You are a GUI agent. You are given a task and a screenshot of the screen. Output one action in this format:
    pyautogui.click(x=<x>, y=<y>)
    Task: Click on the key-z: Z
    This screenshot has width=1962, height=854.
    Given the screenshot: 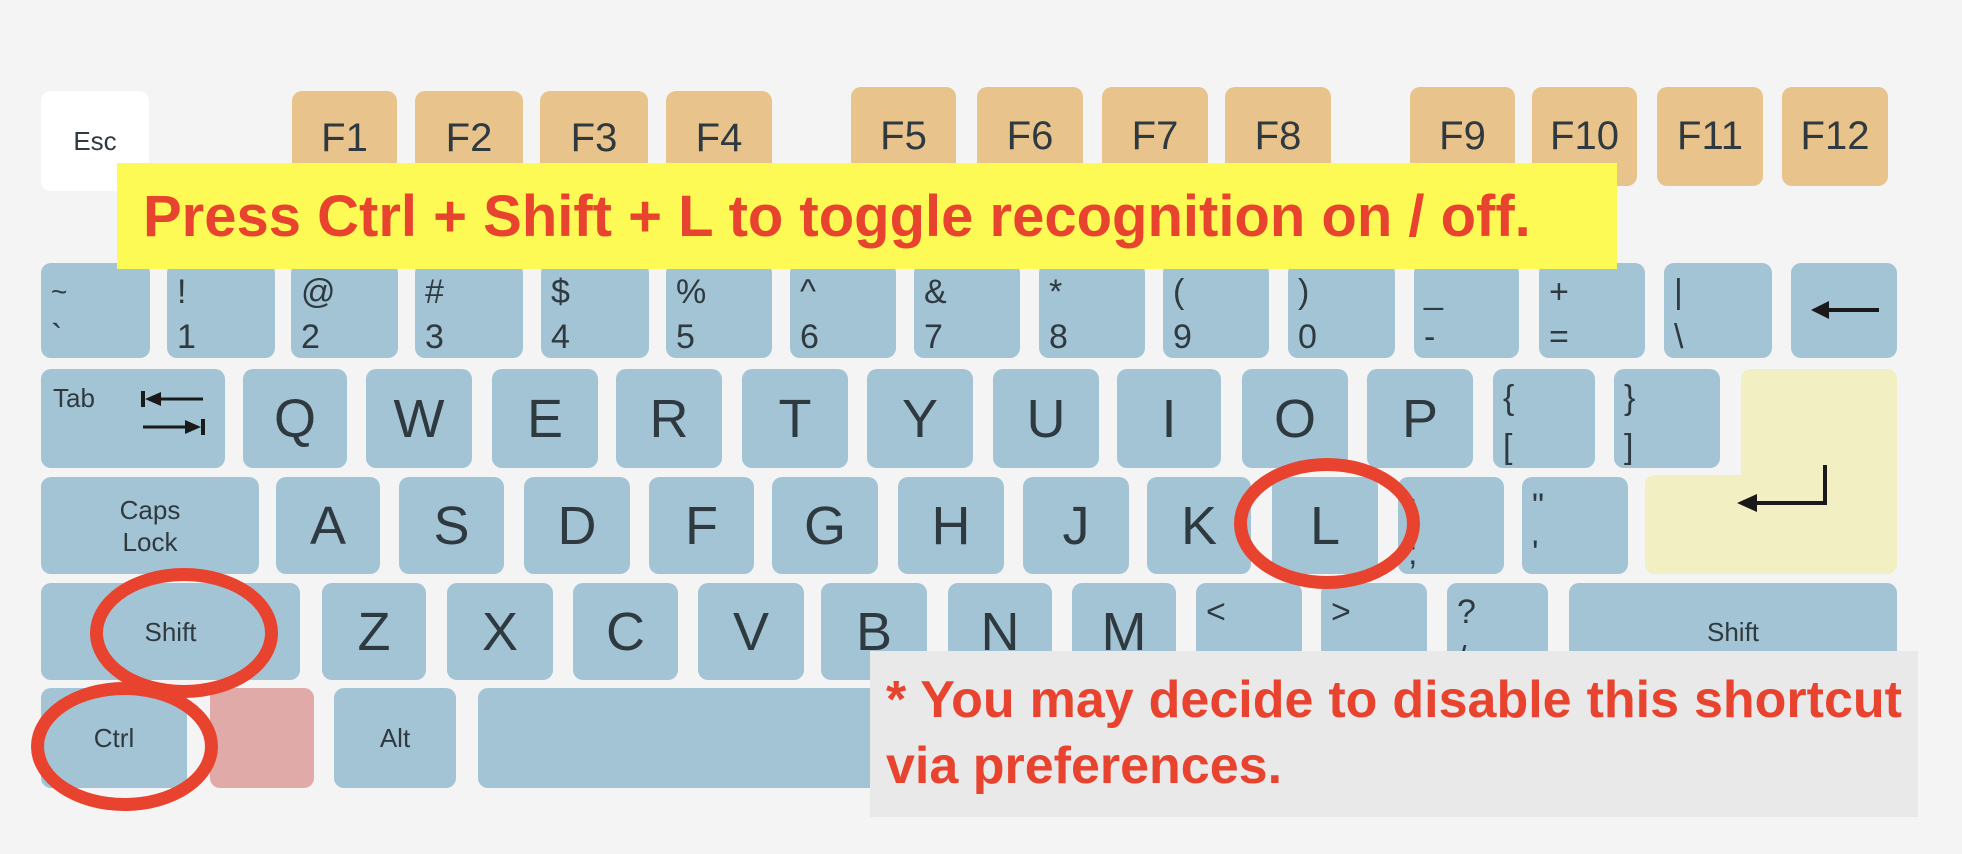 What is the action you would take?
    pyautogui.click(x=374, y=631)
    